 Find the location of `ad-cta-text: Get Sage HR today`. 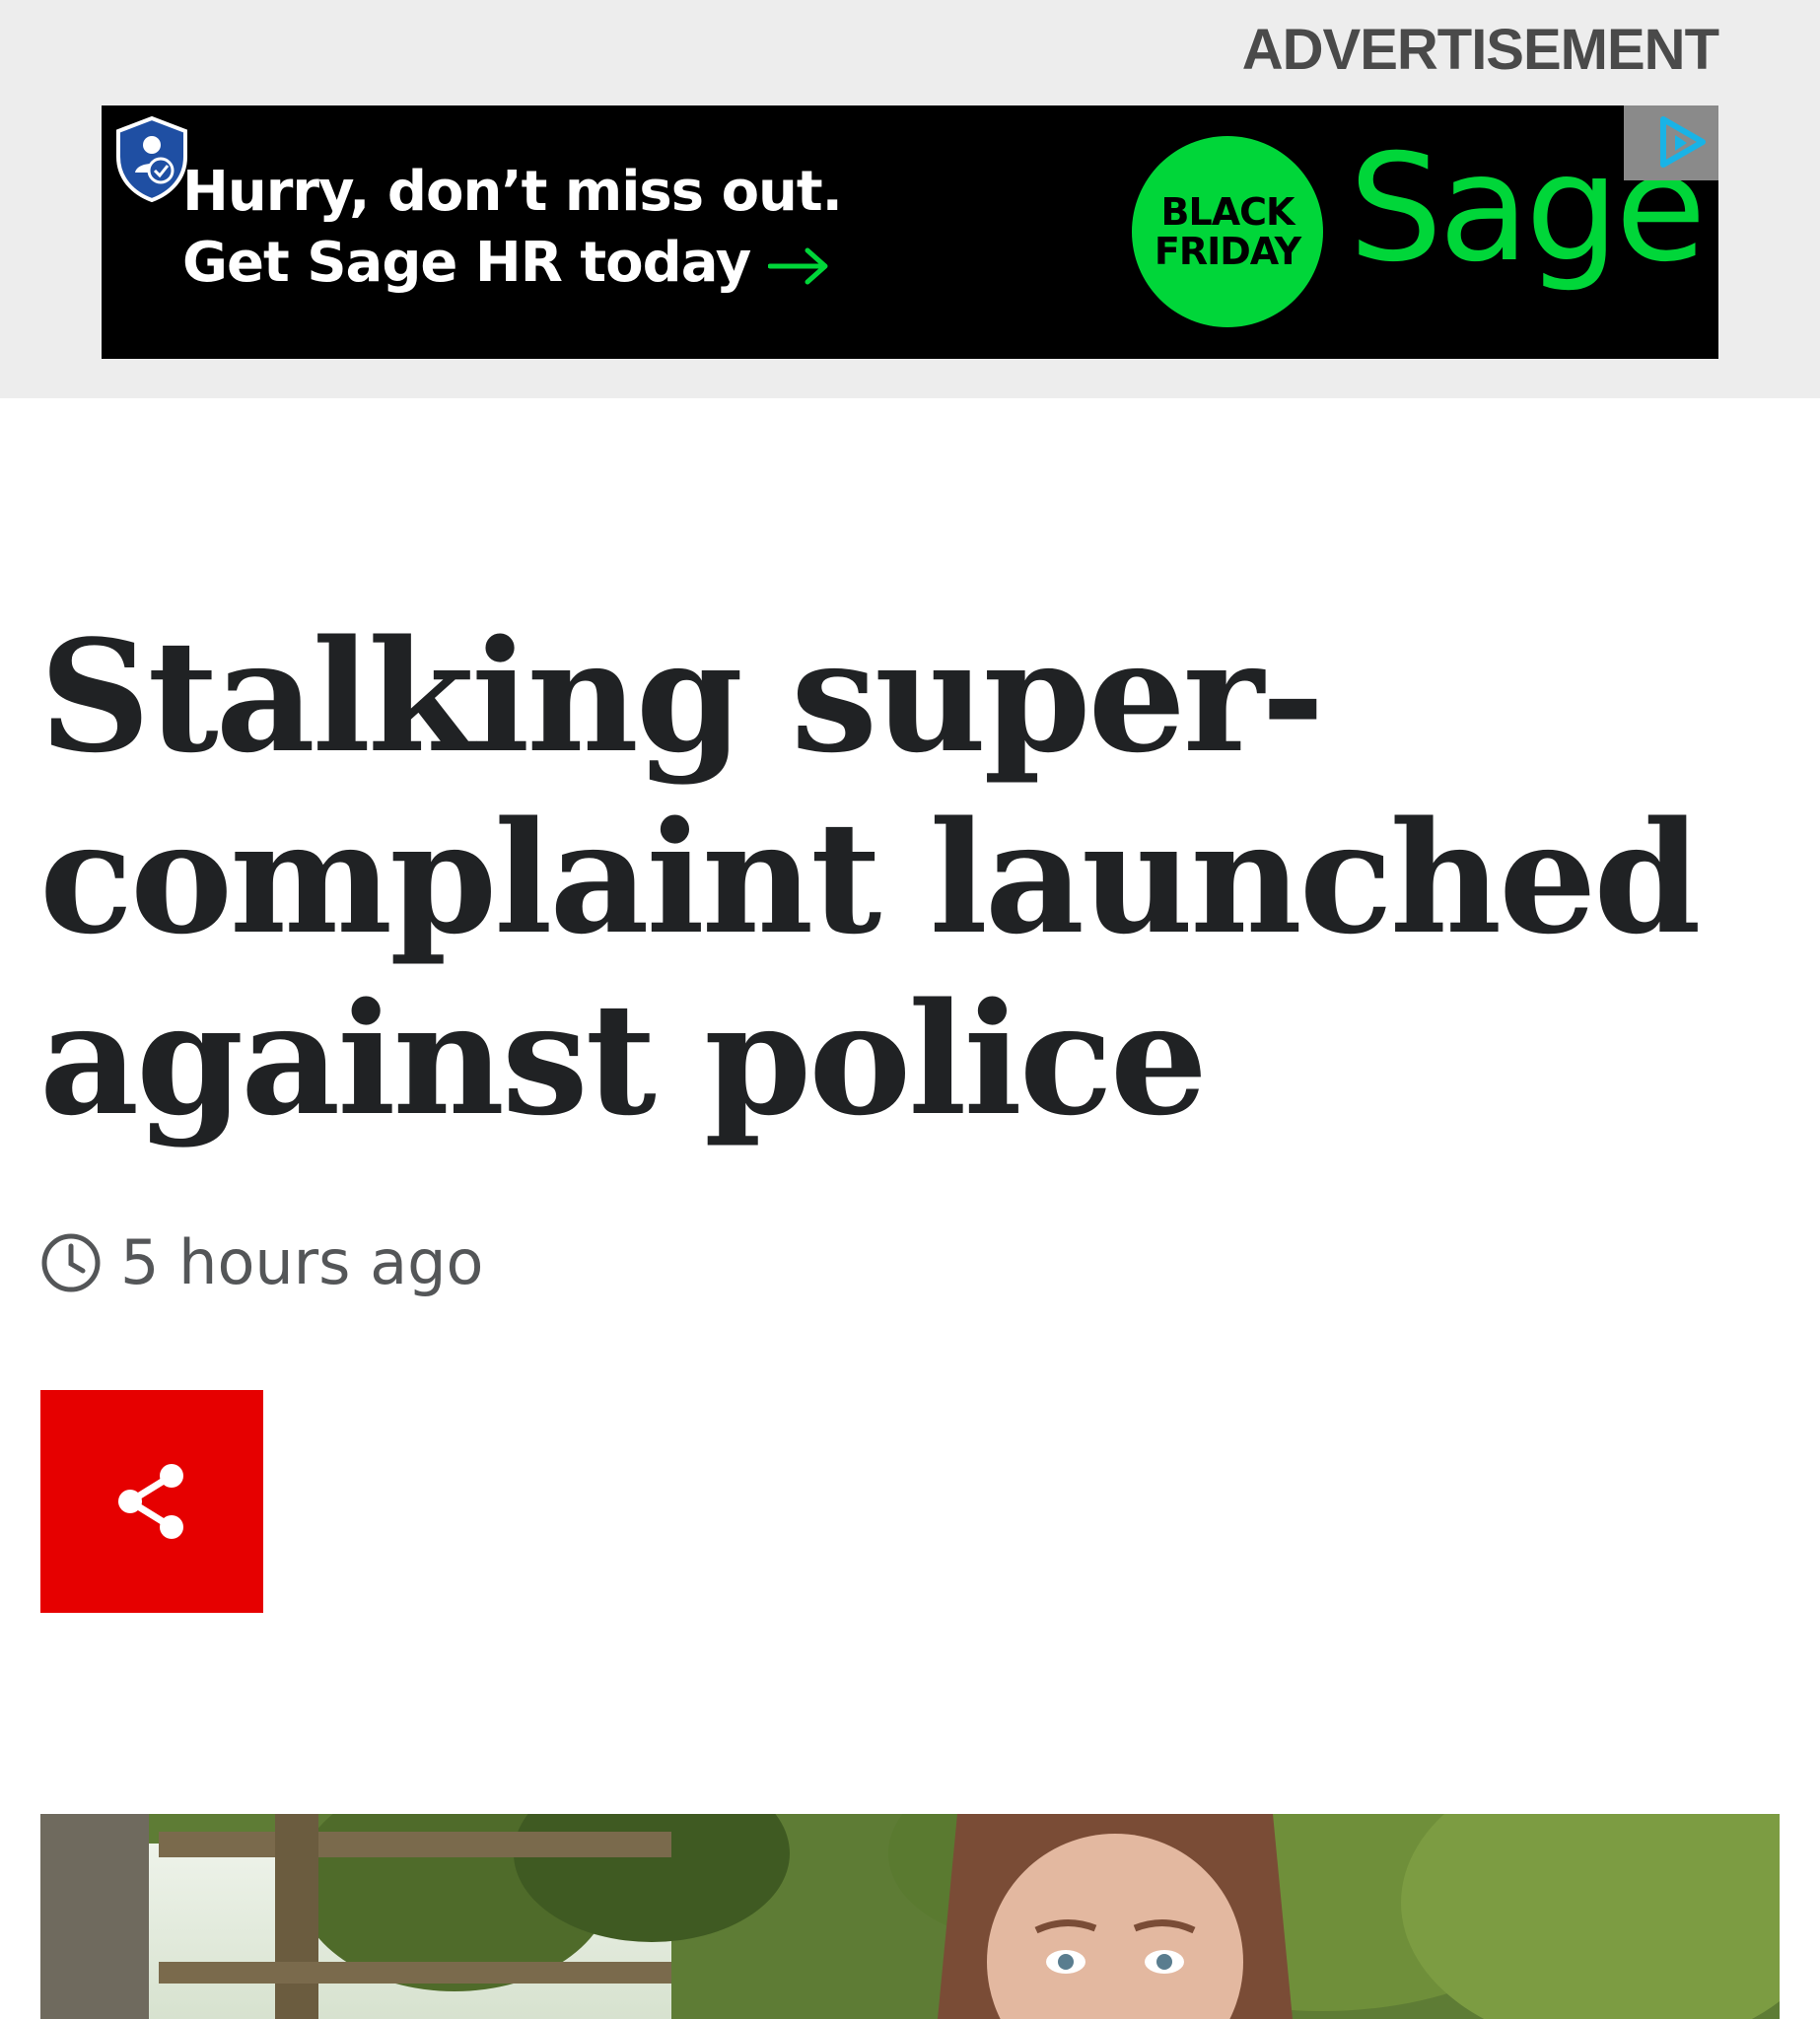

ad-cta-text: Get Sage HR today is located at coordinates (466, 263).